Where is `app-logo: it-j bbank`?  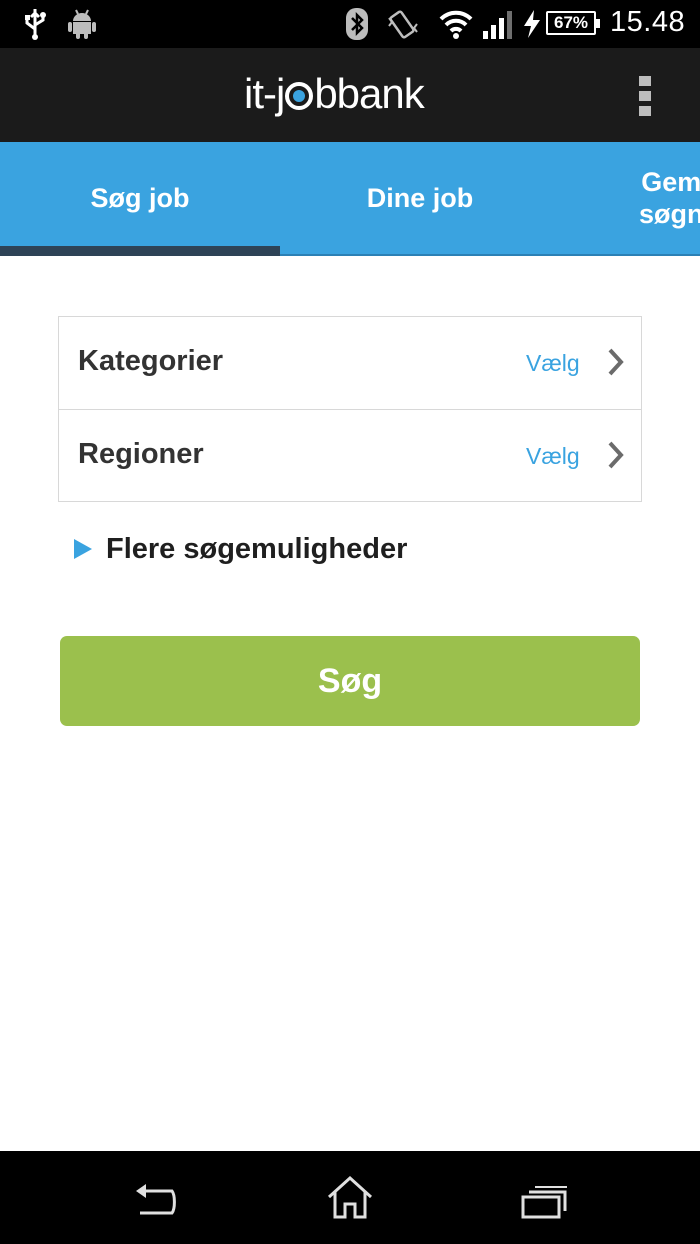 app-logo: it-j bbank is located at coordinates (334, 94).